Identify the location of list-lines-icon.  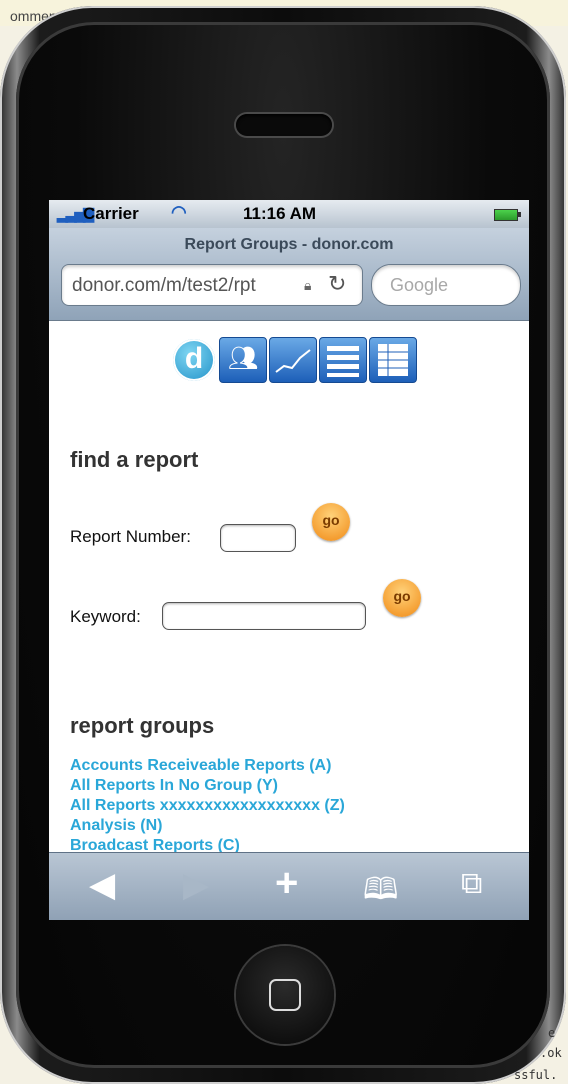
(343, 361).